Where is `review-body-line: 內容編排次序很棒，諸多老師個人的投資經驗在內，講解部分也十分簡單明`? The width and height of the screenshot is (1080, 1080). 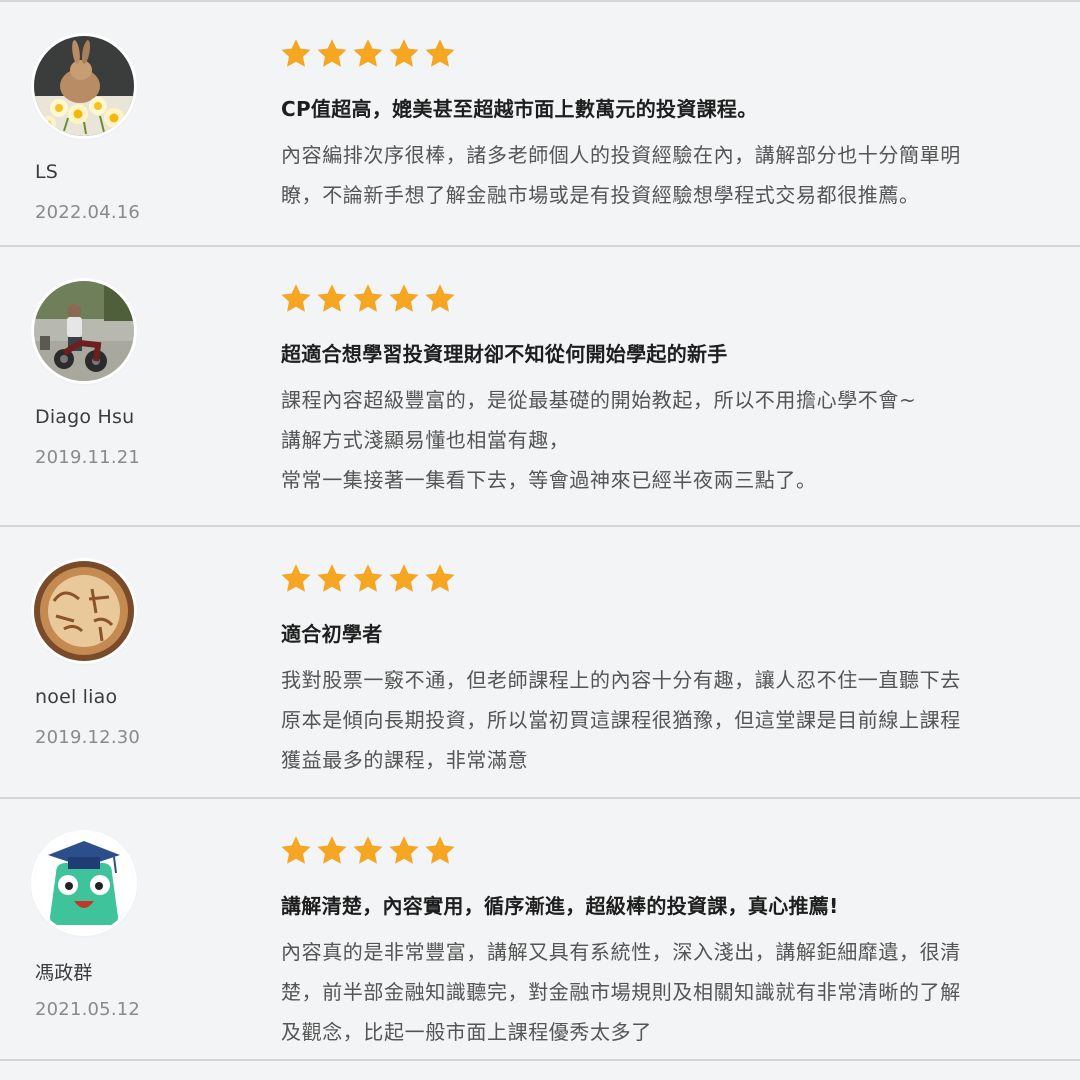 review-body-line: 內容編排次序很棒，諸多老師個人的投資經驗在內，講解部分也十分簡單明 is located at coordinates (621, 155).